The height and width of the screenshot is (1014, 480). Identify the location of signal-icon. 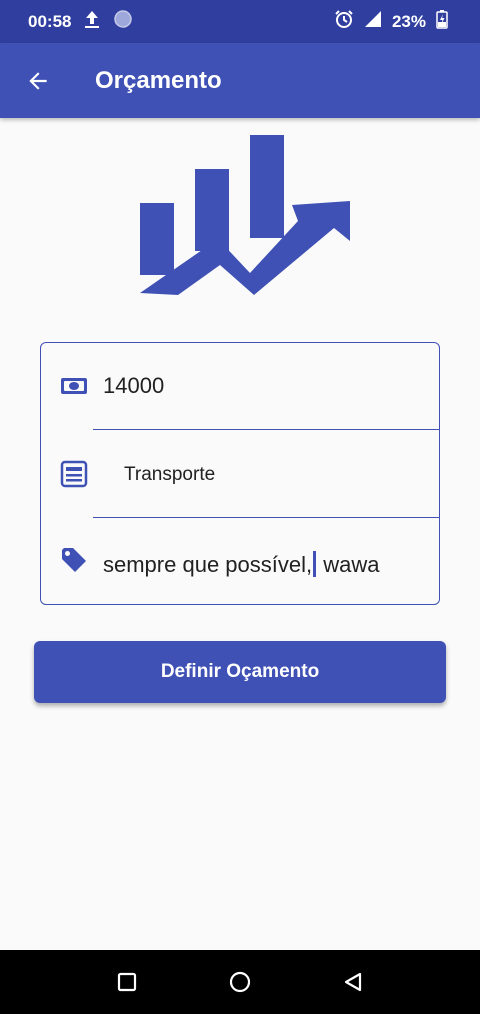
(373, 21).